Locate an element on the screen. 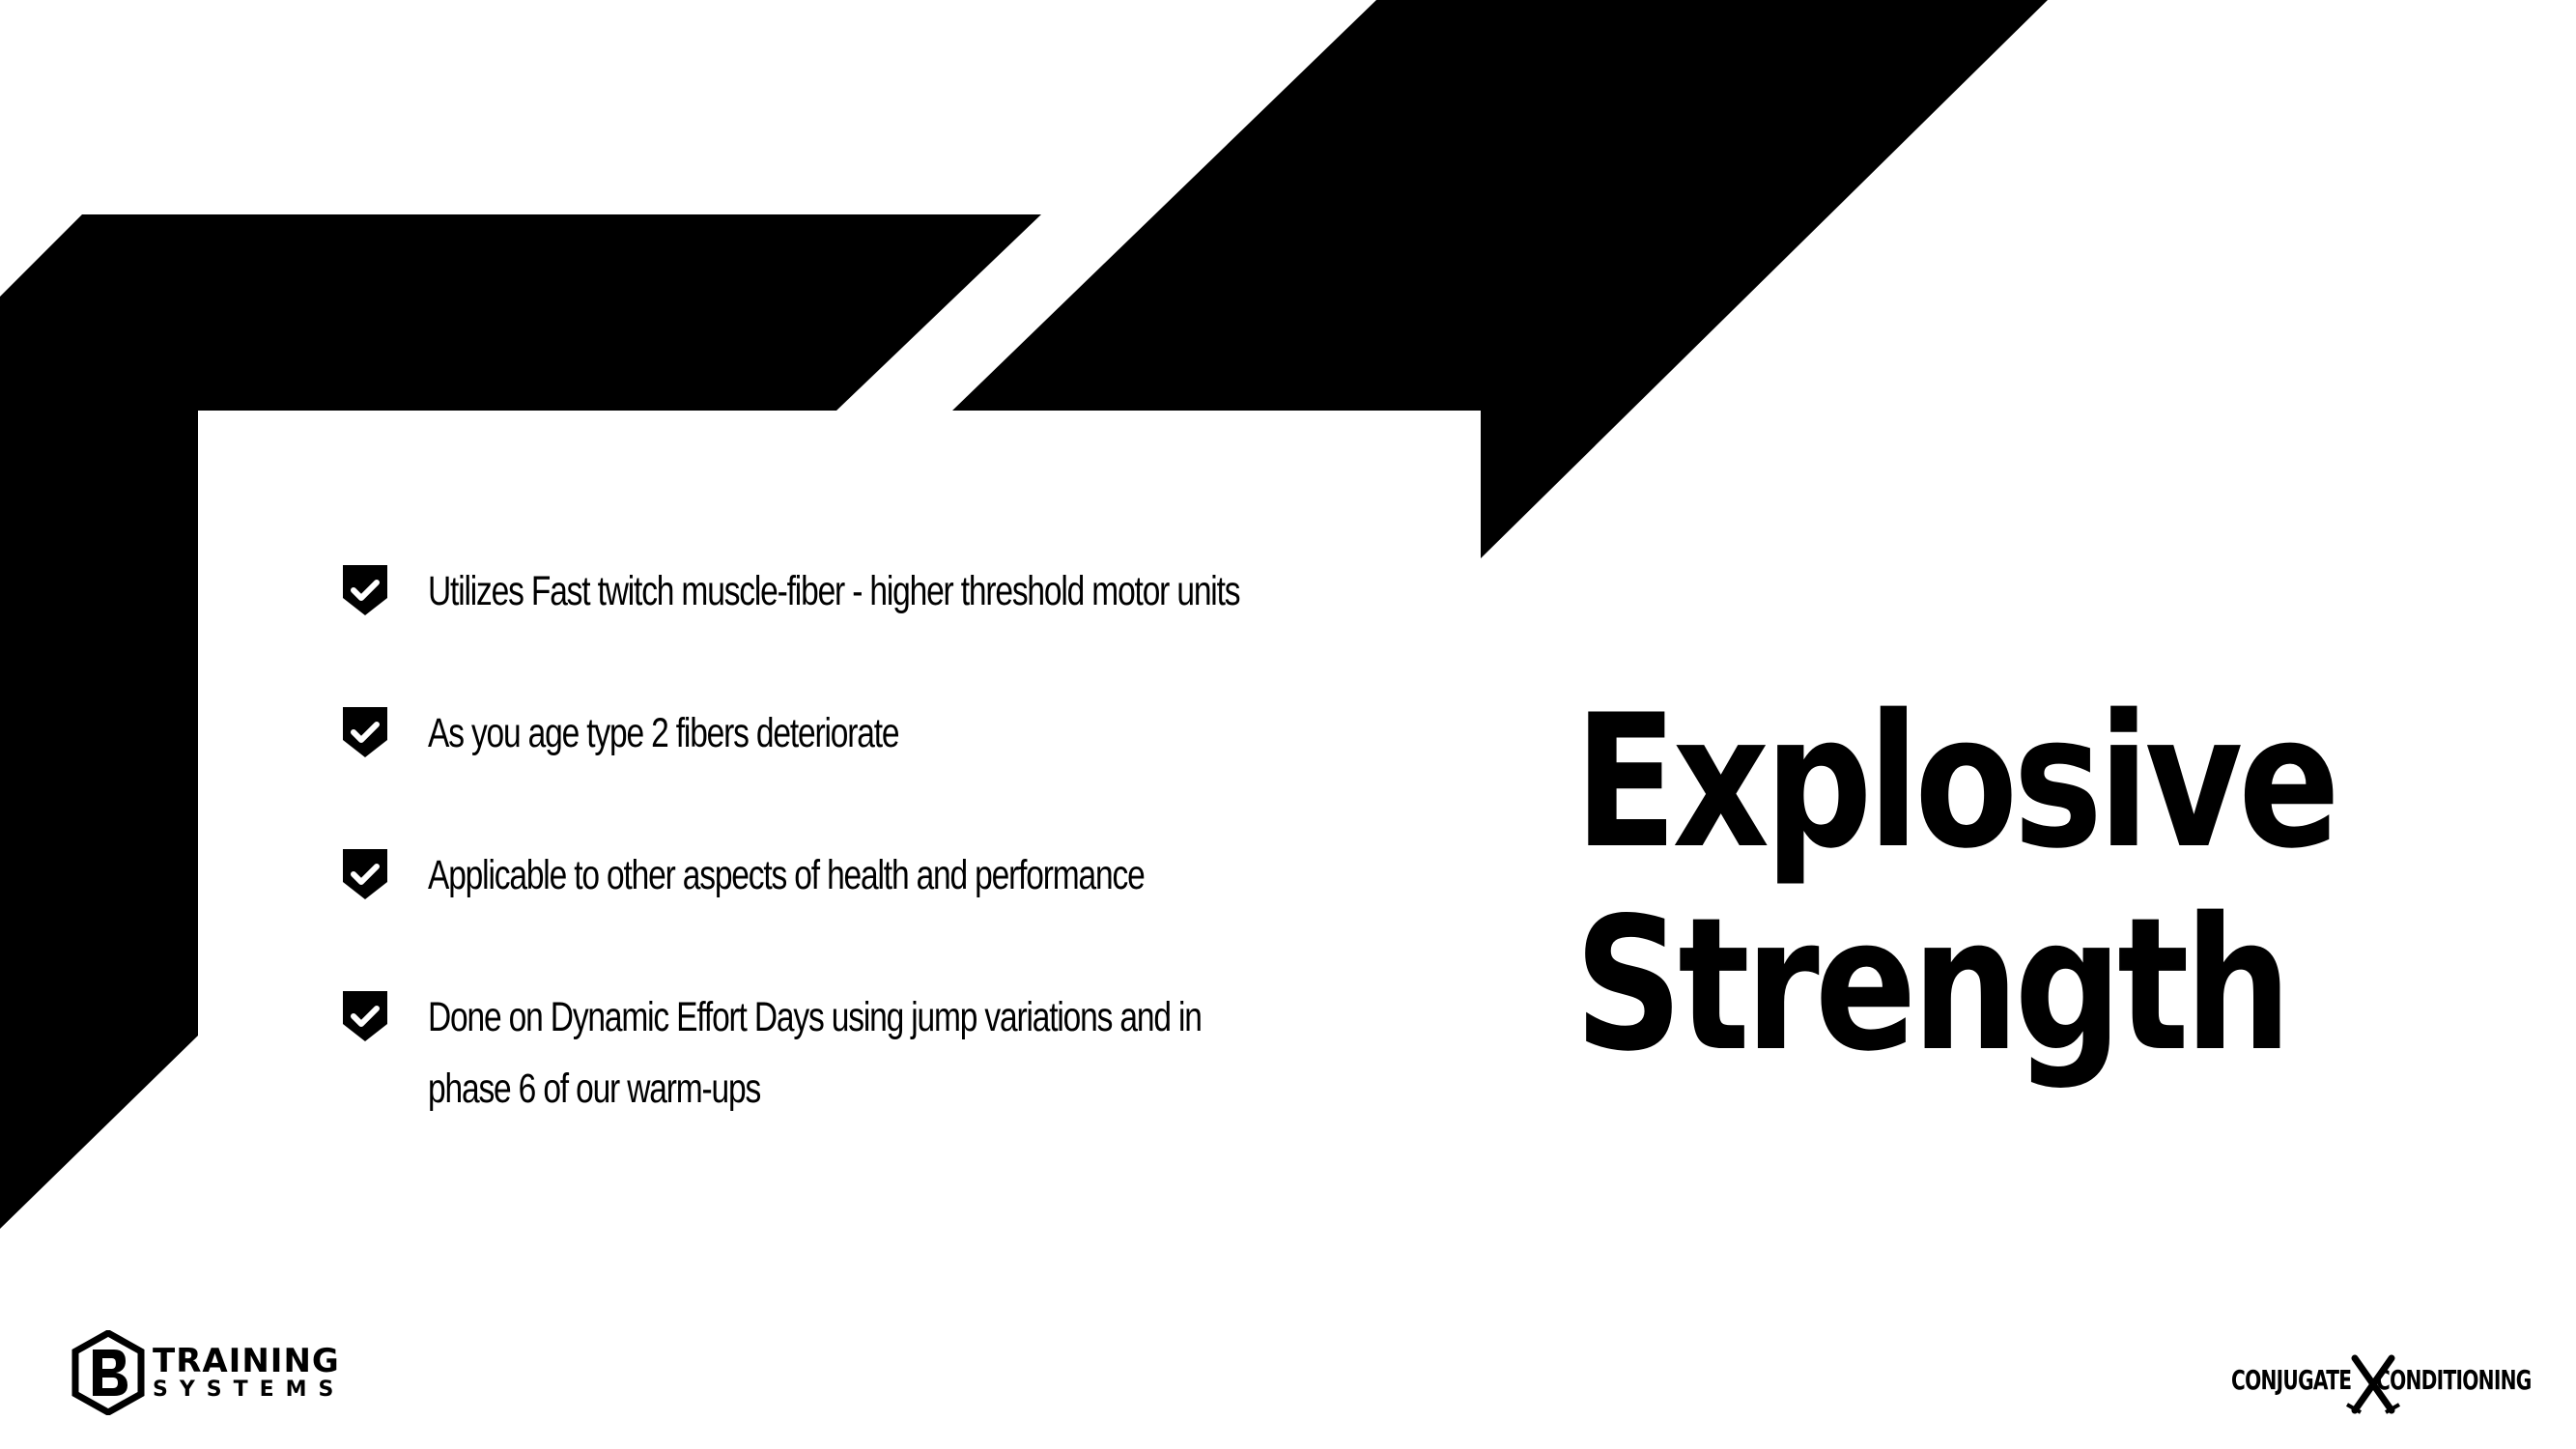 The height and width of the screenshot is (1449, 2576). pb-hexagon-logo-icon is located at coordinates (108, 1372).